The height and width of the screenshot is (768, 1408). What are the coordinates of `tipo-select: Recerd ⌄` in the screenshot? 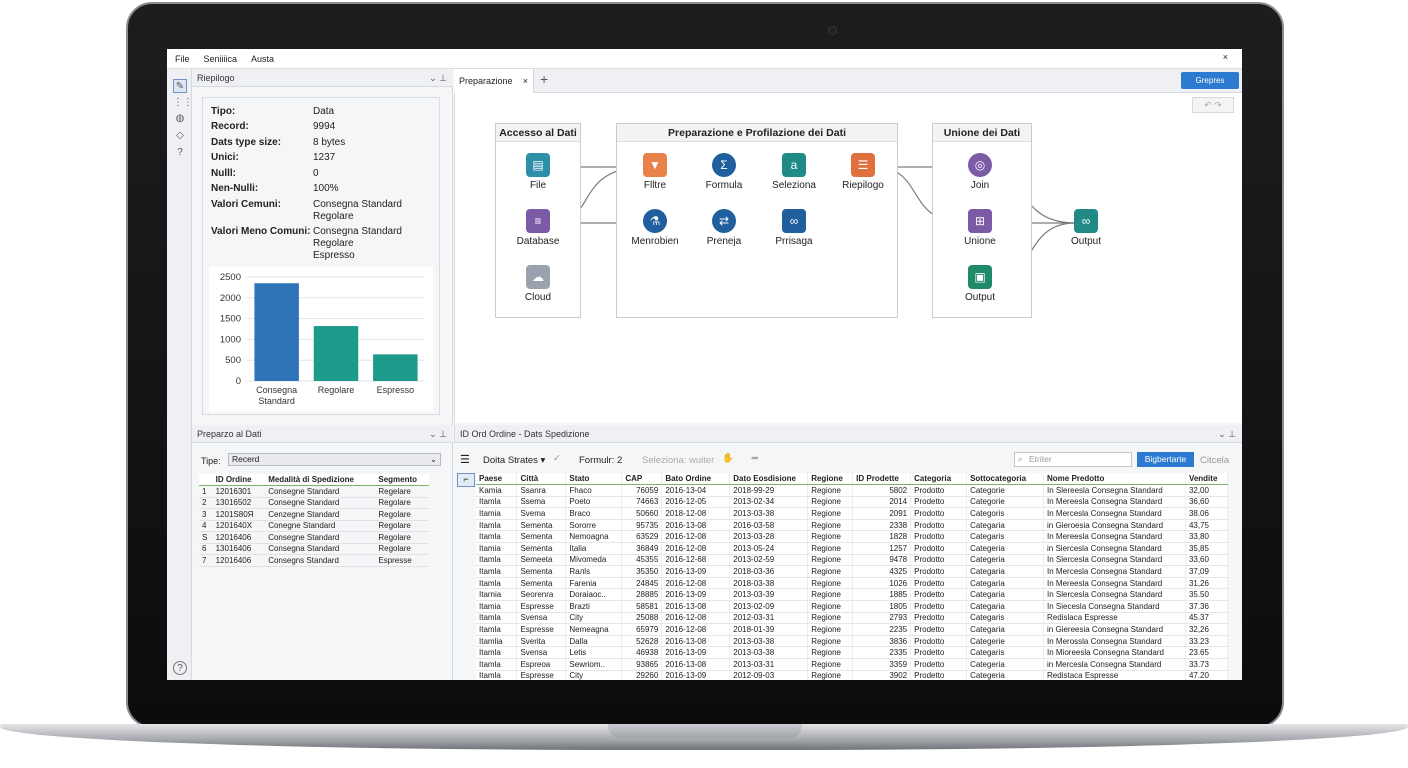 It's located at (334, 459).